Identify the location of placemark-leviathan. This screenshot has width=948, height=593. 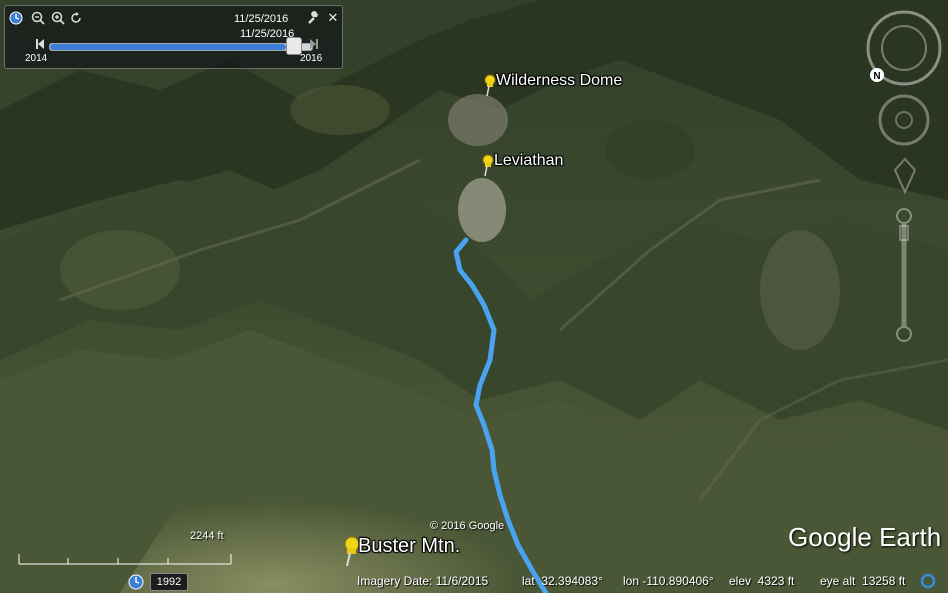
(487, 167).